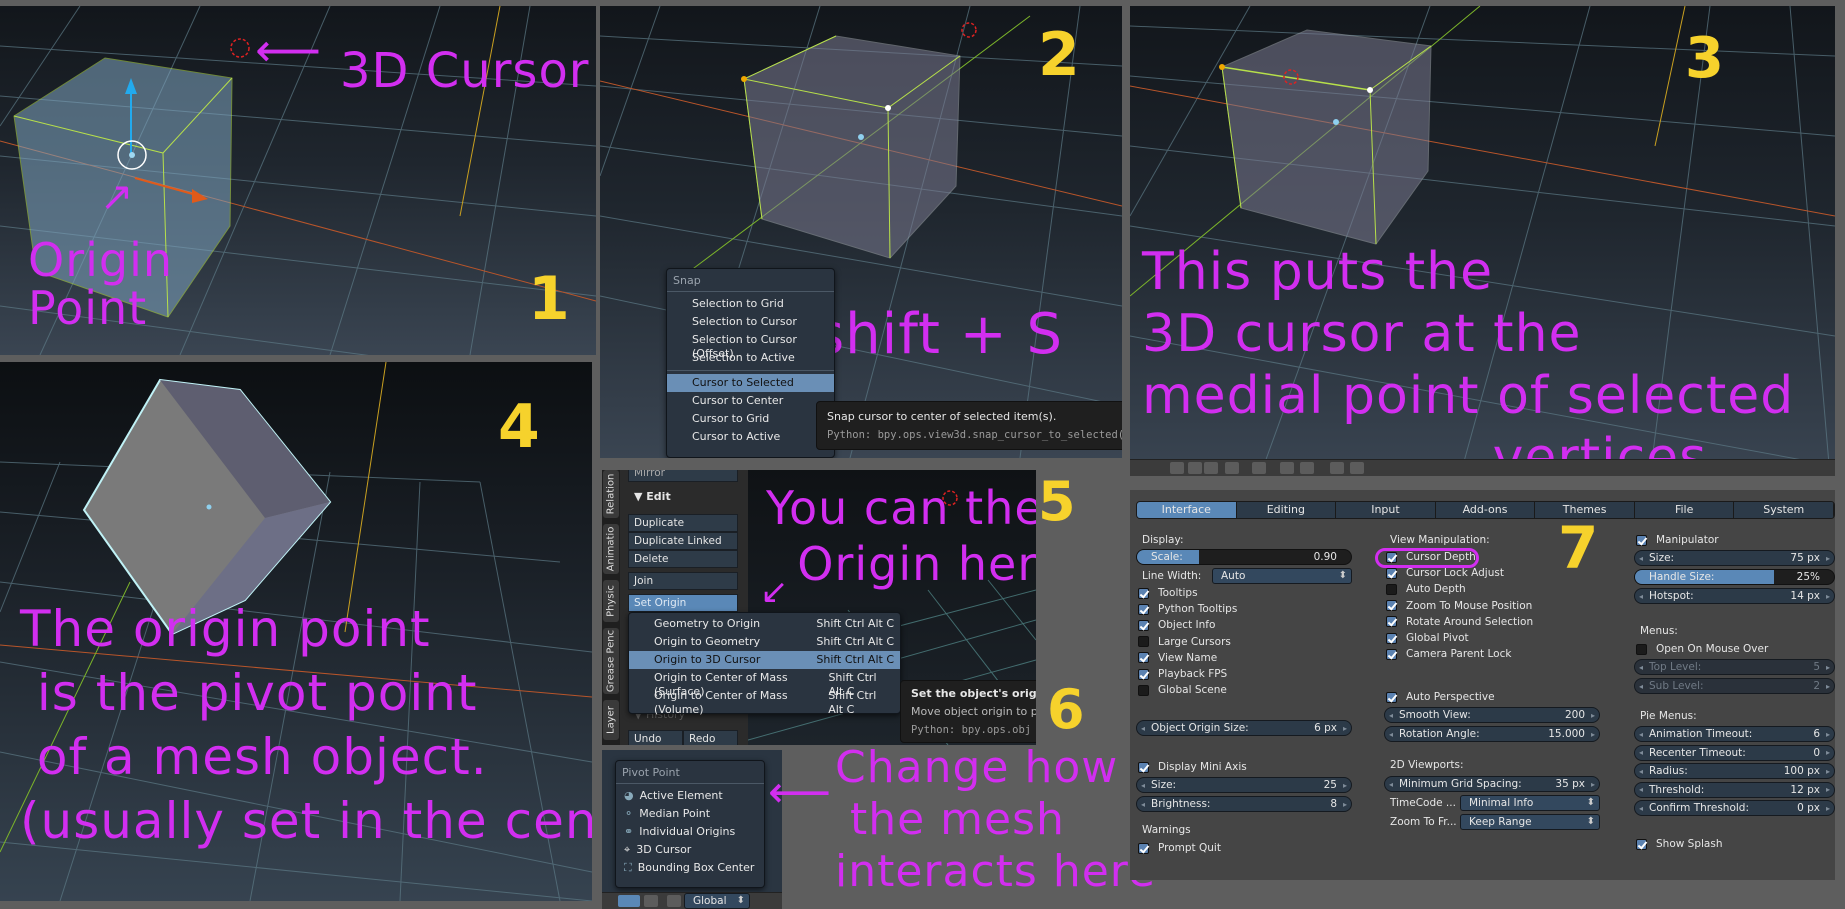  Describe the element at coordinates (298, 180) in the screenshot. I see `viewport-panel-1: 3D Cursor ⟵ Origin Point ↗ 1` at that location.